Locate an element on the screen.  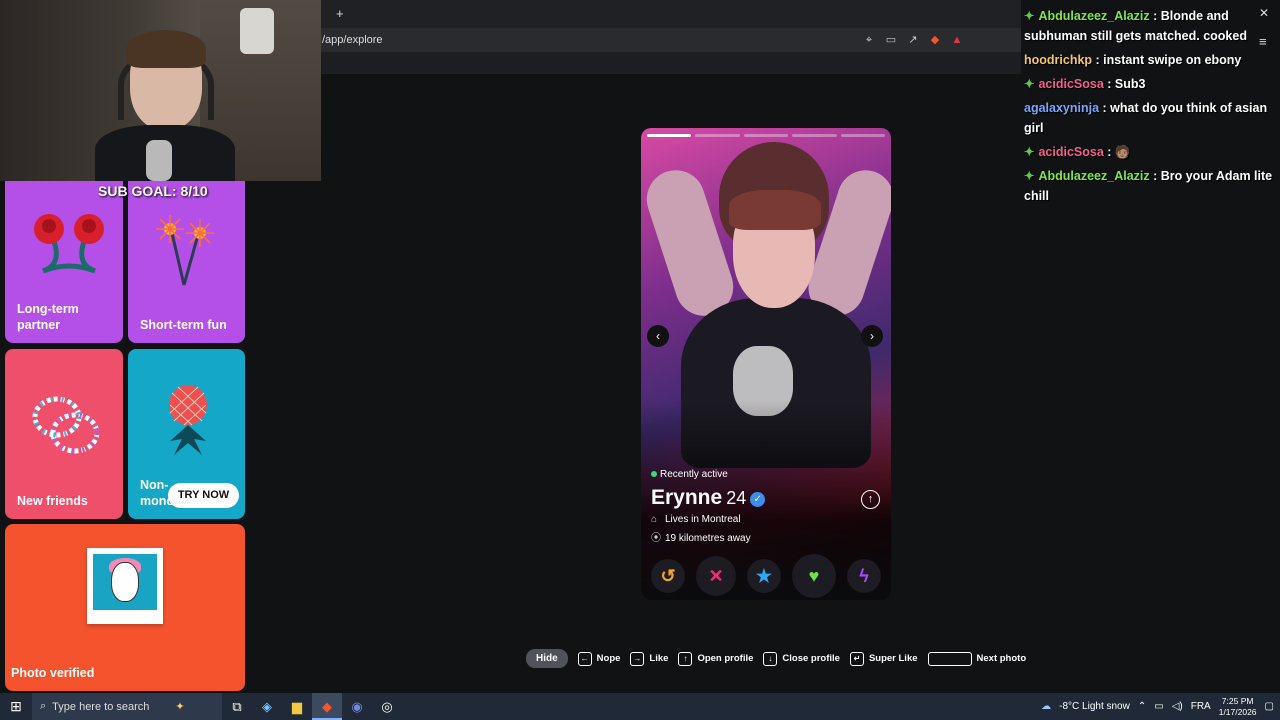
tile-new-friends: New friends is located at coordinates (64, 434).